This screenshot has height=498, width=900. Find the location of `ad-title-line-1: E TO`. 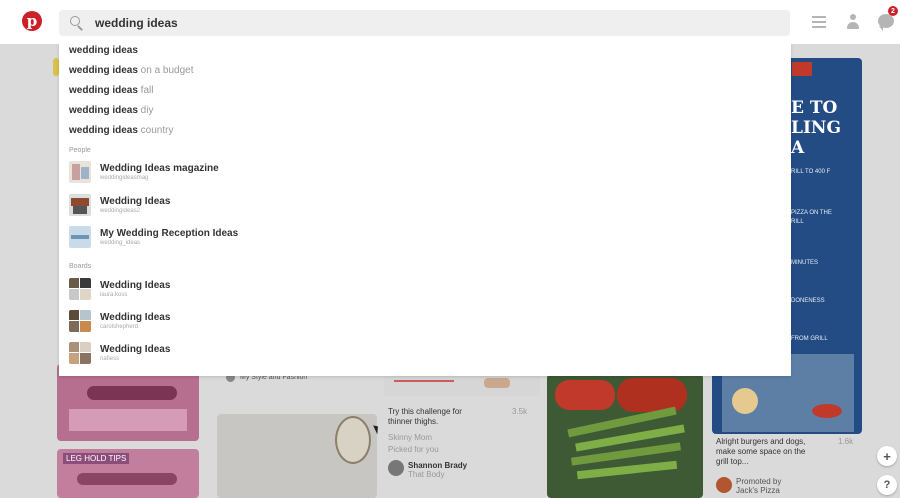

ad-title-line-1: E TO is located at coordinates (814, 108).